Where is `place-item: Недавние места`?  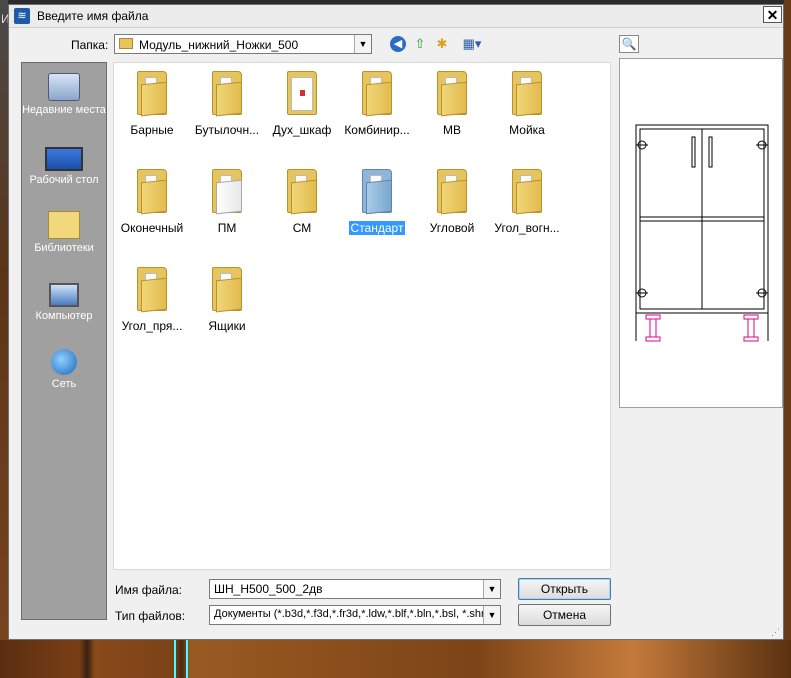
place-item: Недавние места is located at coordinates (64, 95).